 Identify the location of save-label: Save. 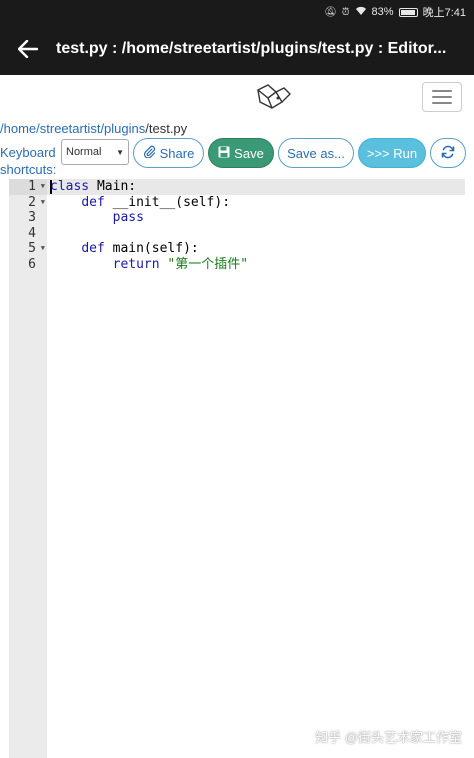
(249, 153).